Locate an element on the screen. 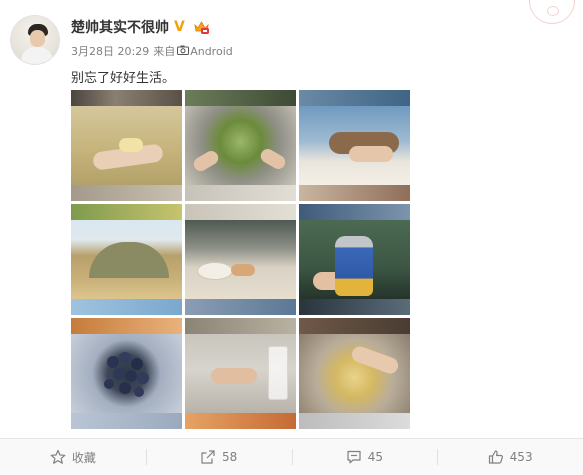  crown-svg is located at coordinates (201, 27).